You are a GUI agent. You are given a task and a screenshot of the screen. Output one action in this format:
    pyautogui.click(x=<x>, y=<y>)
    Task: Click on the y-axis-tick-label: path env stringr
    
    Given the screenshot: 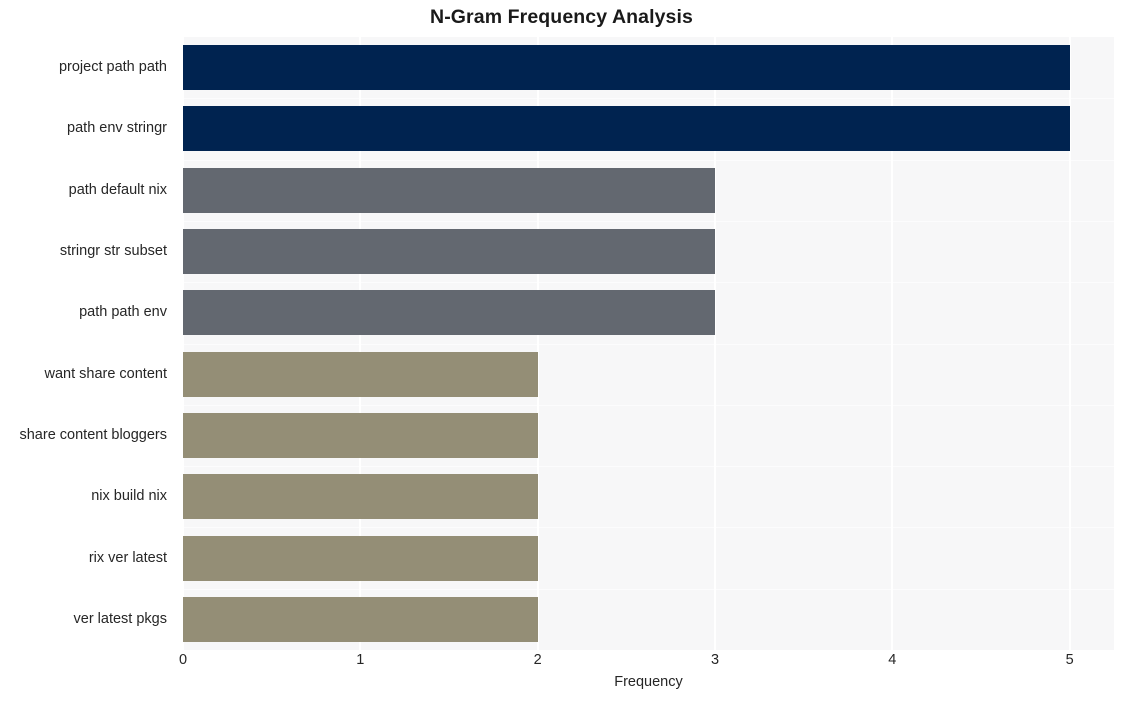 What is the action you would take?
    pyautogui.click(x=117, y=128)
    